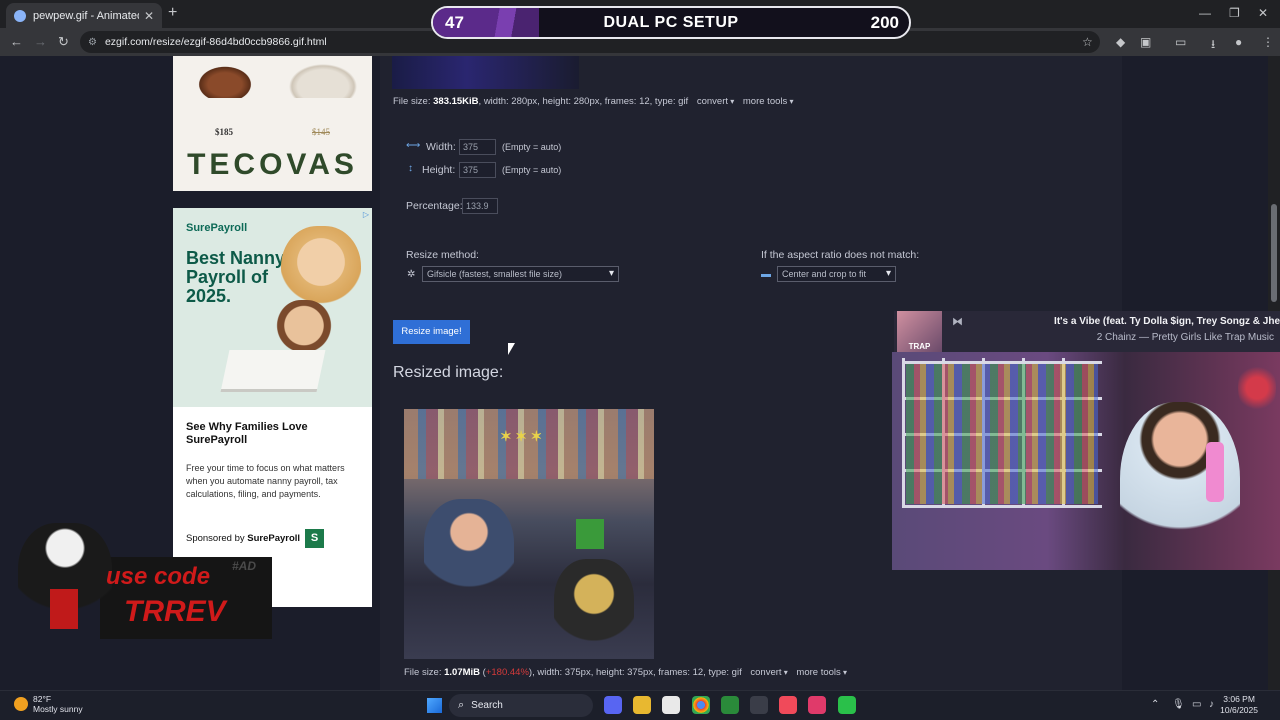 The image size is (1280, 720). What do you see at coordinates (225, 81) in the screenshot?
I see `boots-image` at bounding box center [225, 81].